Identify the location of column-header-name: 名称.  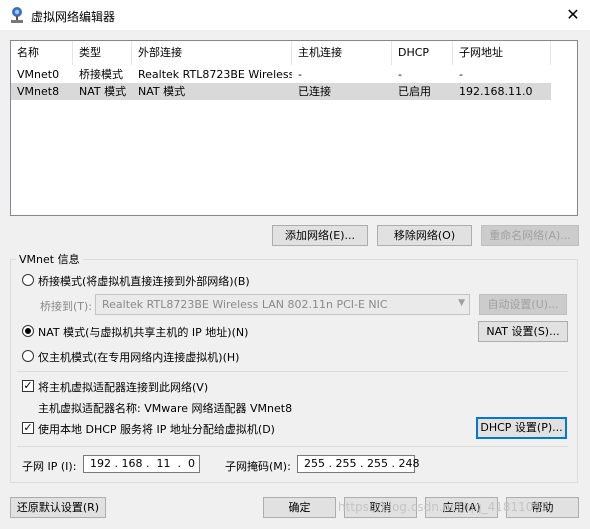
(42, 53).